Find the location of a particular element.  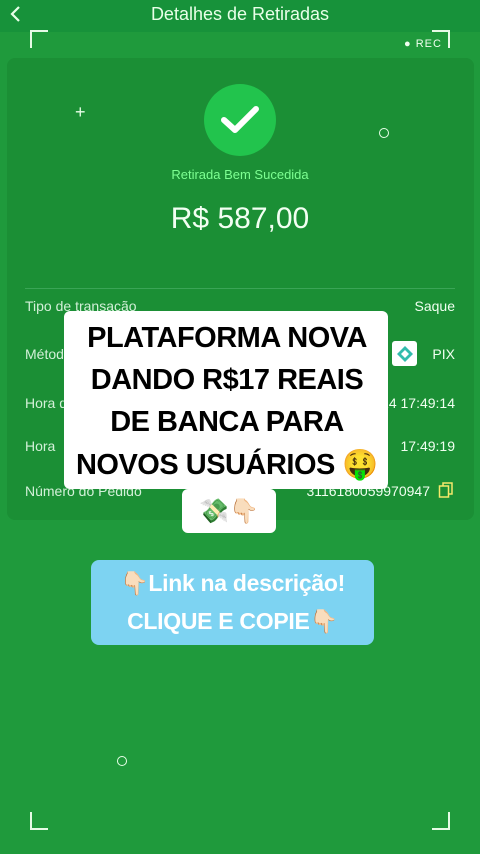

page-title: Detalhes de Retiradas is located at coordinates (240, 14).